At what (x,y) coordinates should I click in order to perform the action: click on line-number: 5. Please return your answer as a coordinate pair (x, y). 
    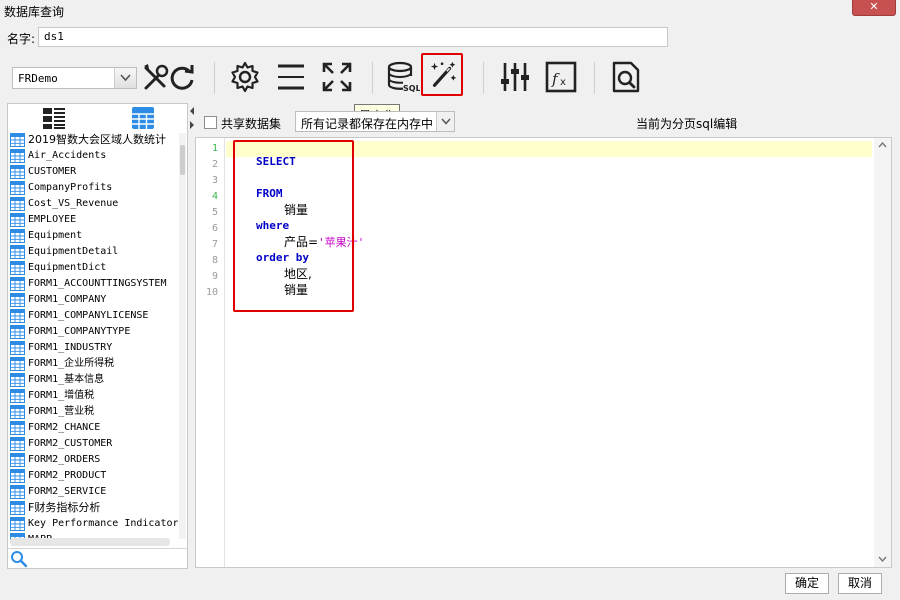
    Looking at the image, I should click on (214, 212).